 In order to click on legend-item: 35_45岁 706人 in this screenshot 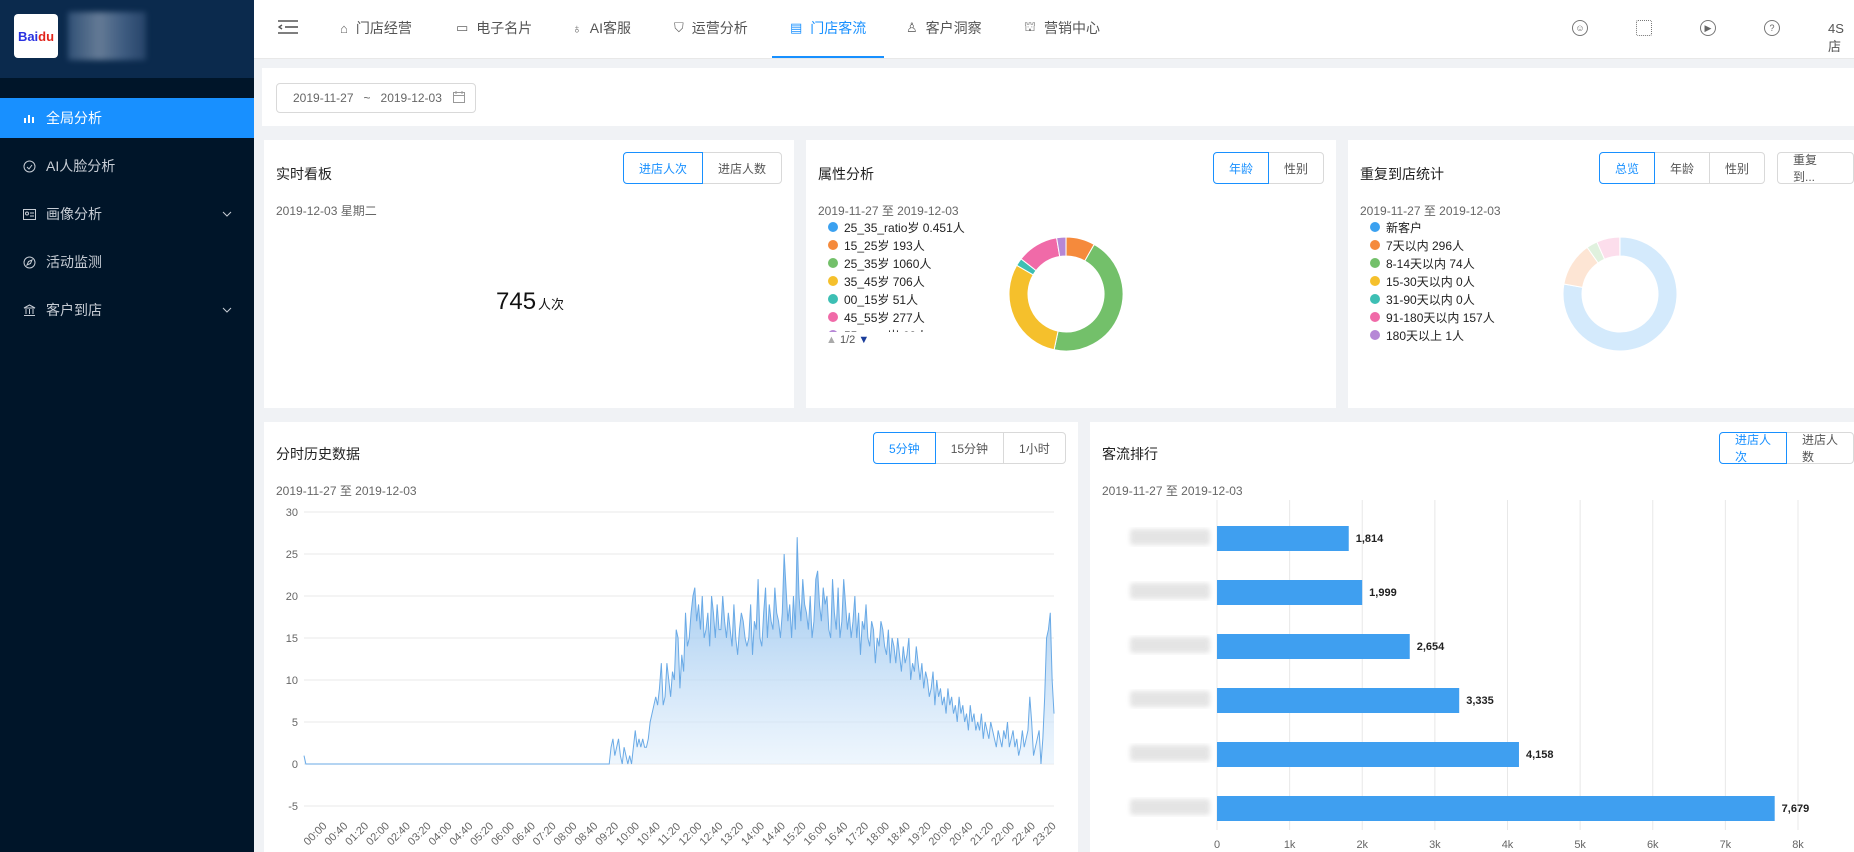, I will do `click(901, 281)`.